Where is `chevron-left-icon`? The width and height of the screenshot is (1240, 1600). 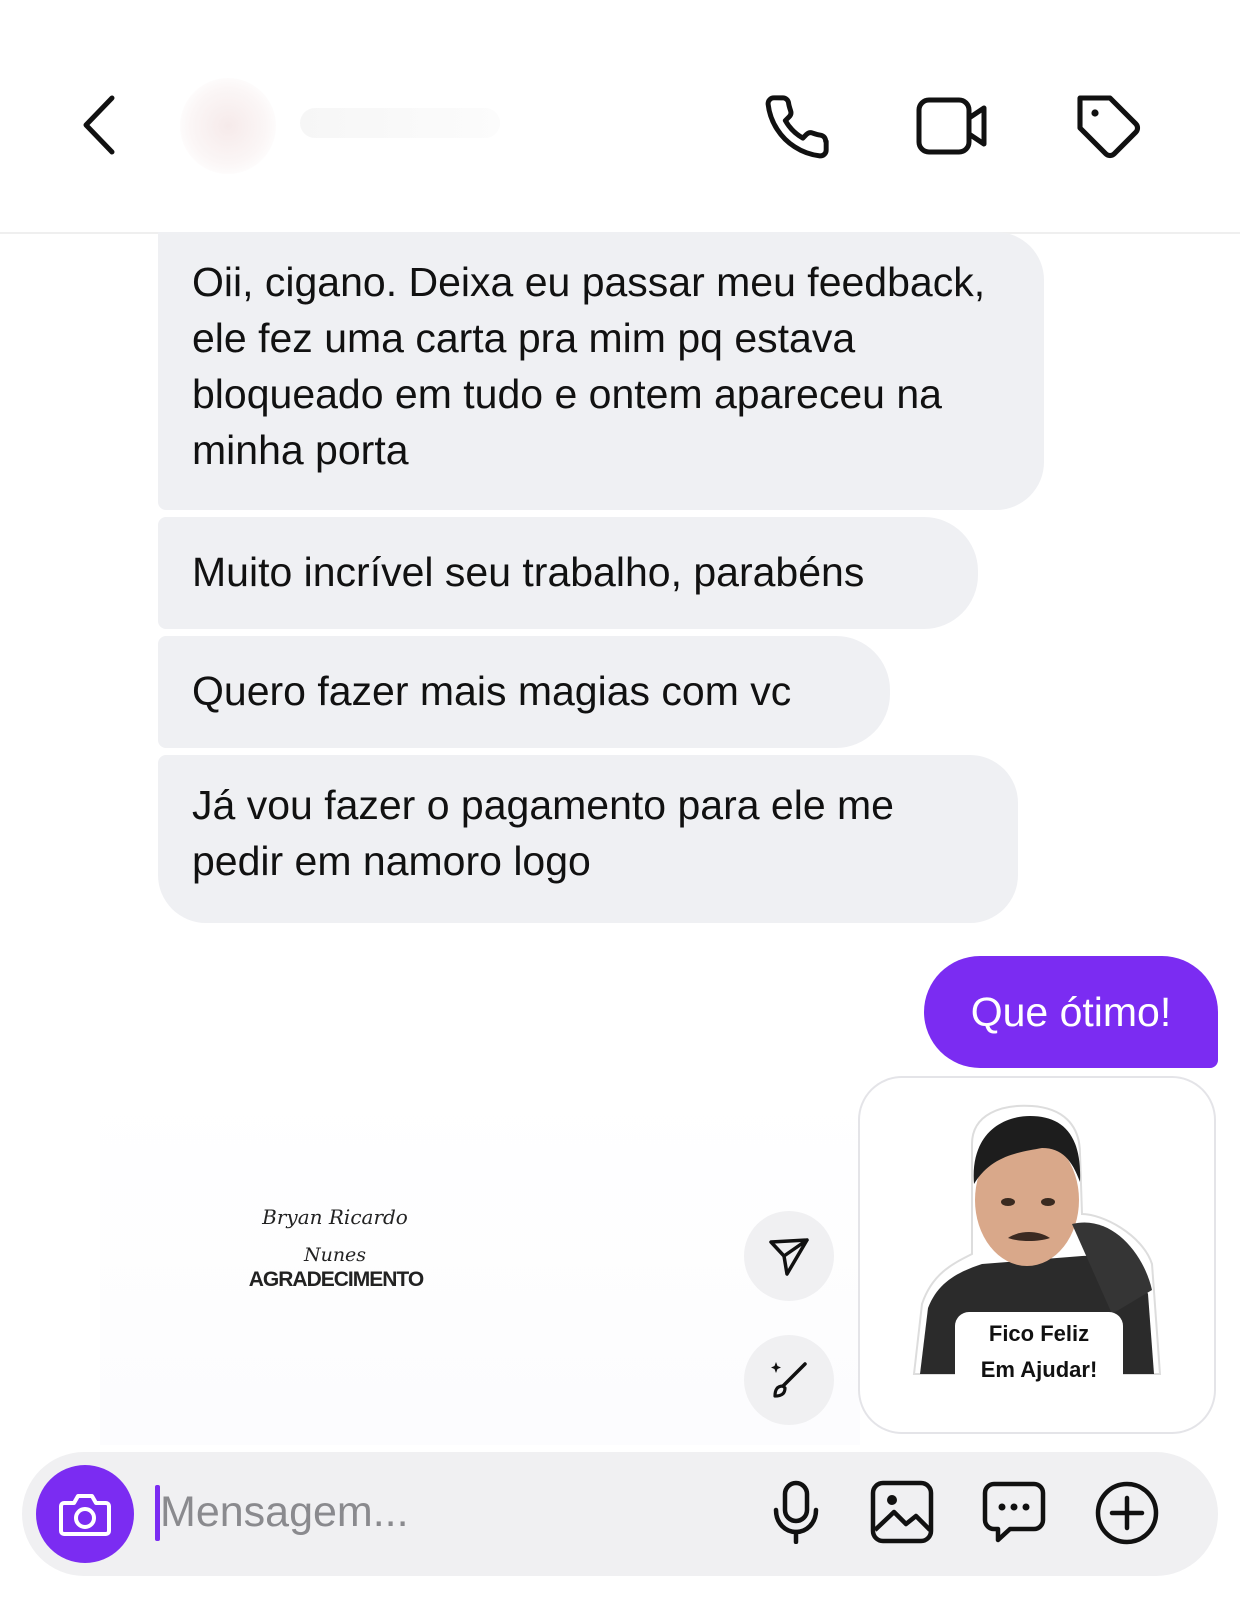
chevron-left-icon is located at coordinates (99, 125).